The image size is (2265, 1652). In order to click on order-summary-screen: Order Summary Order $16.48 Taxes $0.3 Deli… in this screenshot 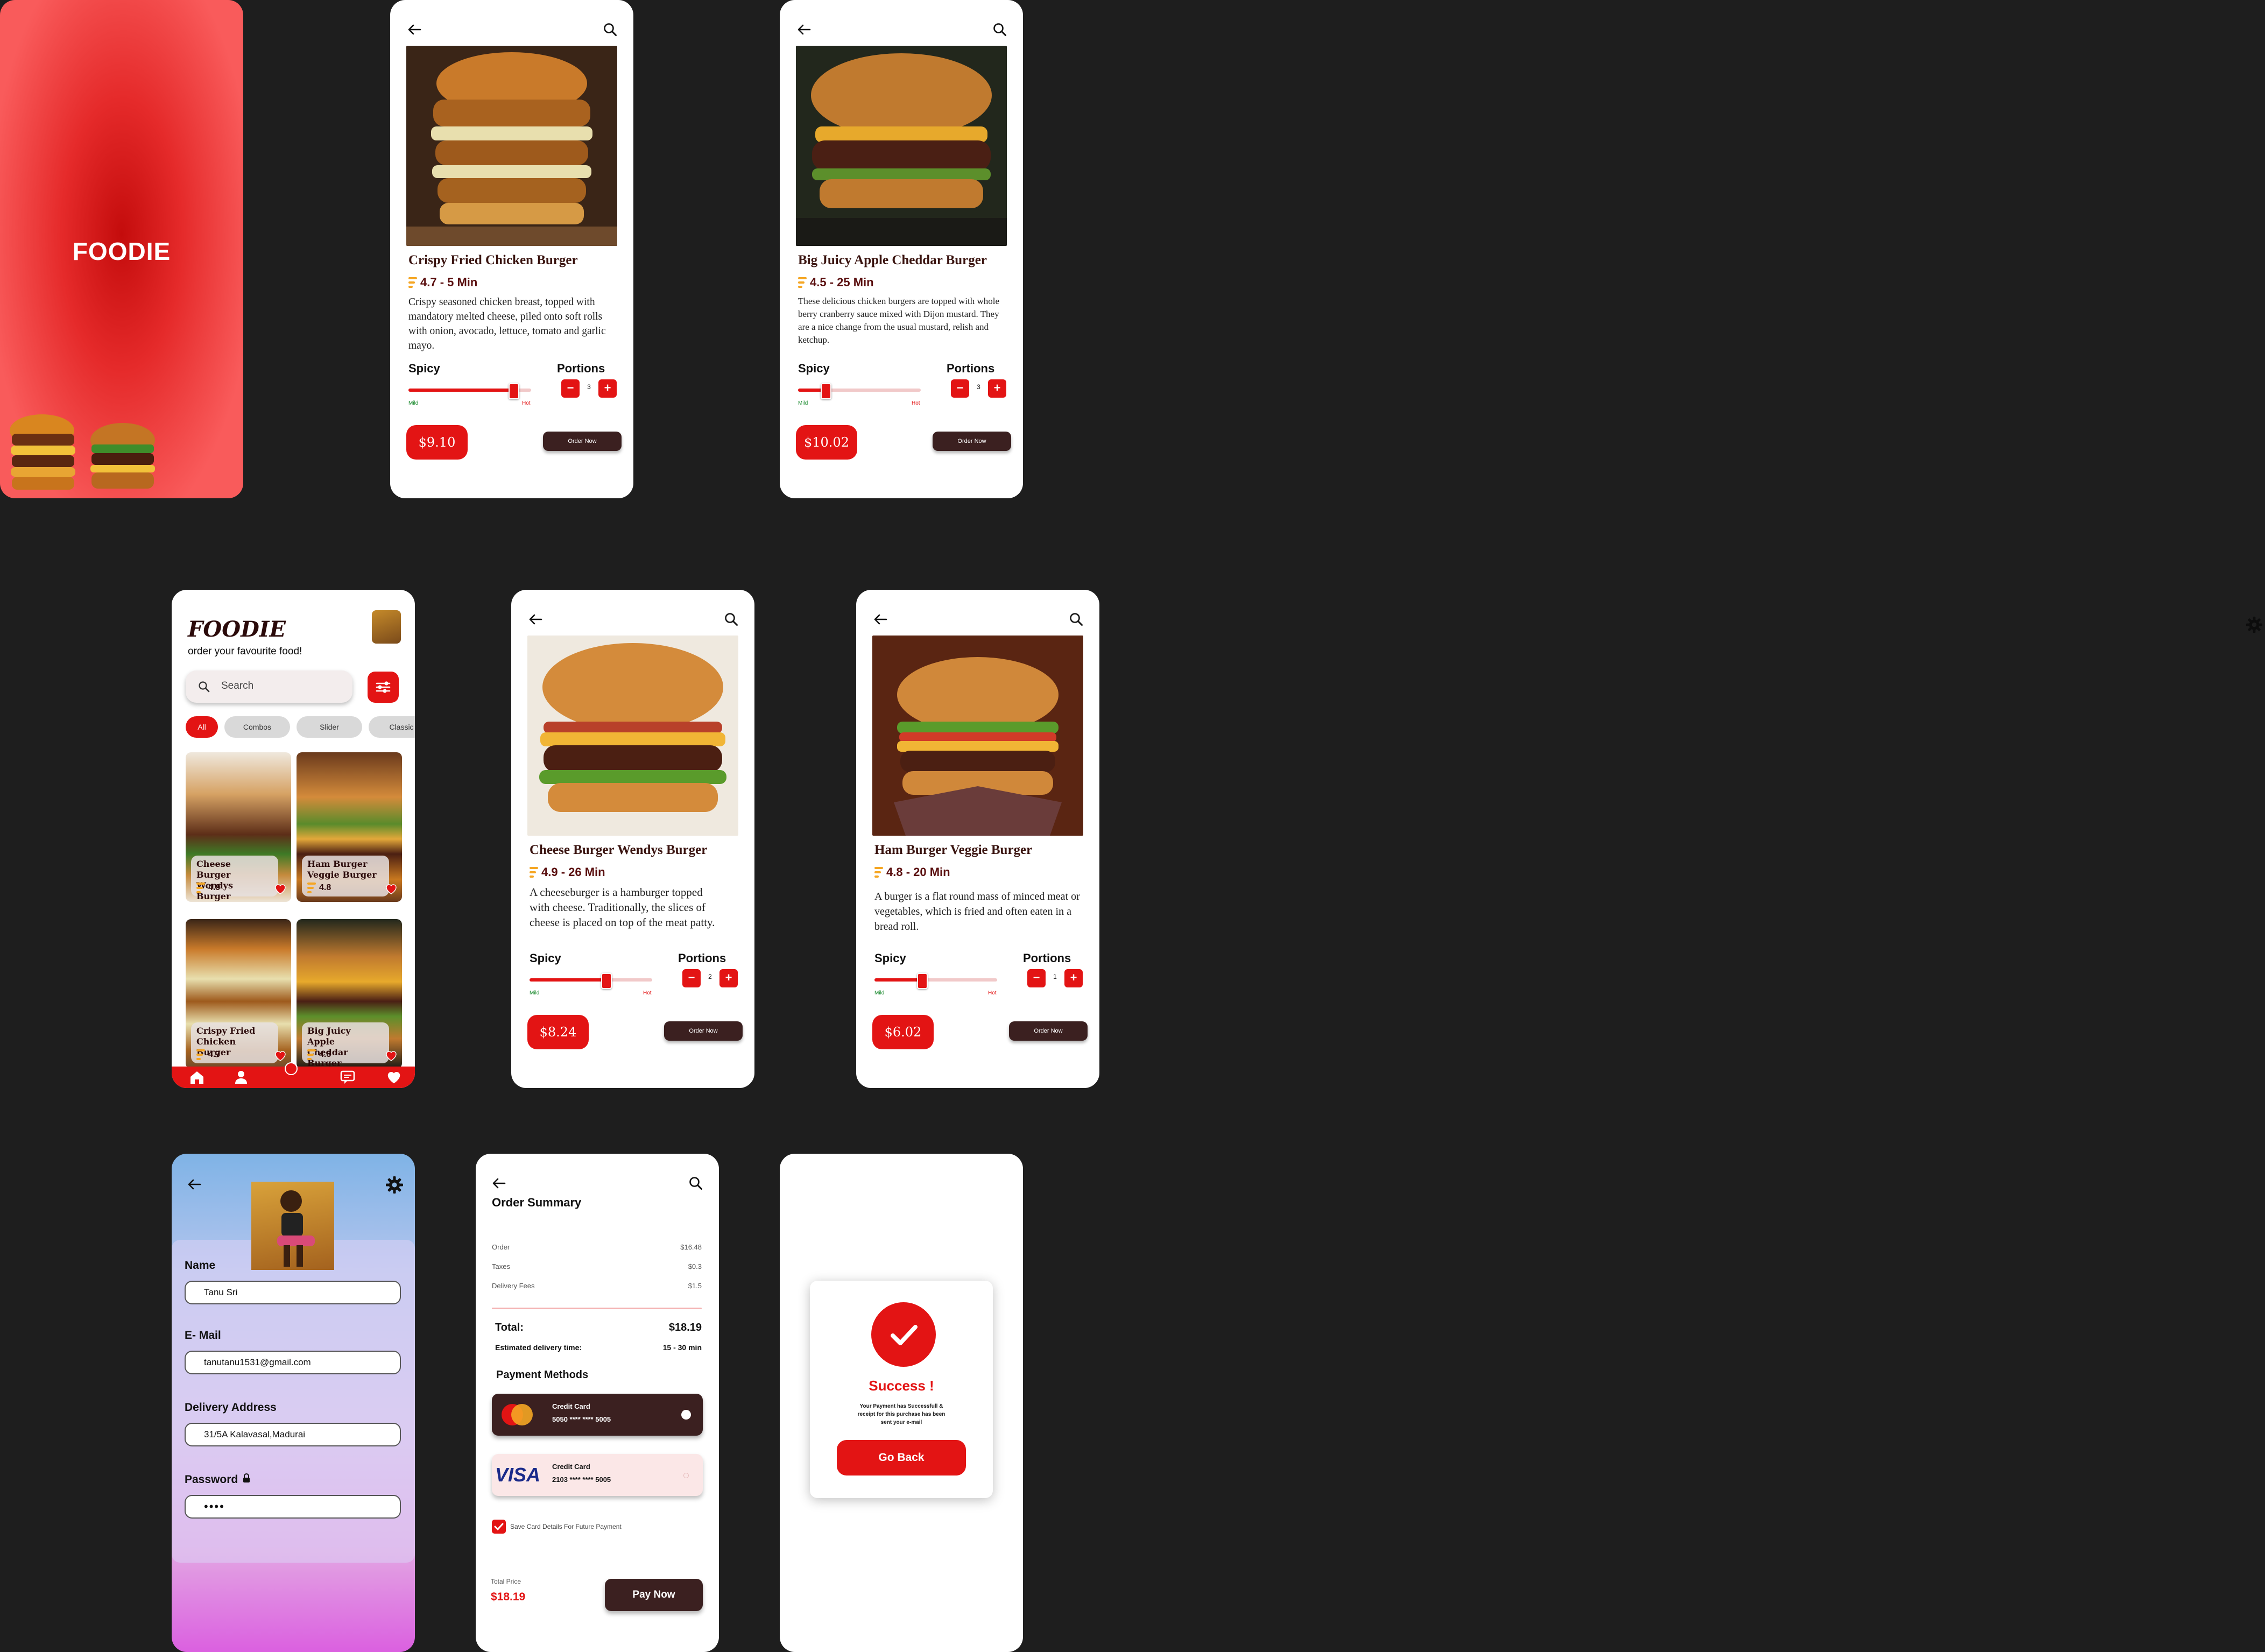, I will do `click(597, 1403)`.